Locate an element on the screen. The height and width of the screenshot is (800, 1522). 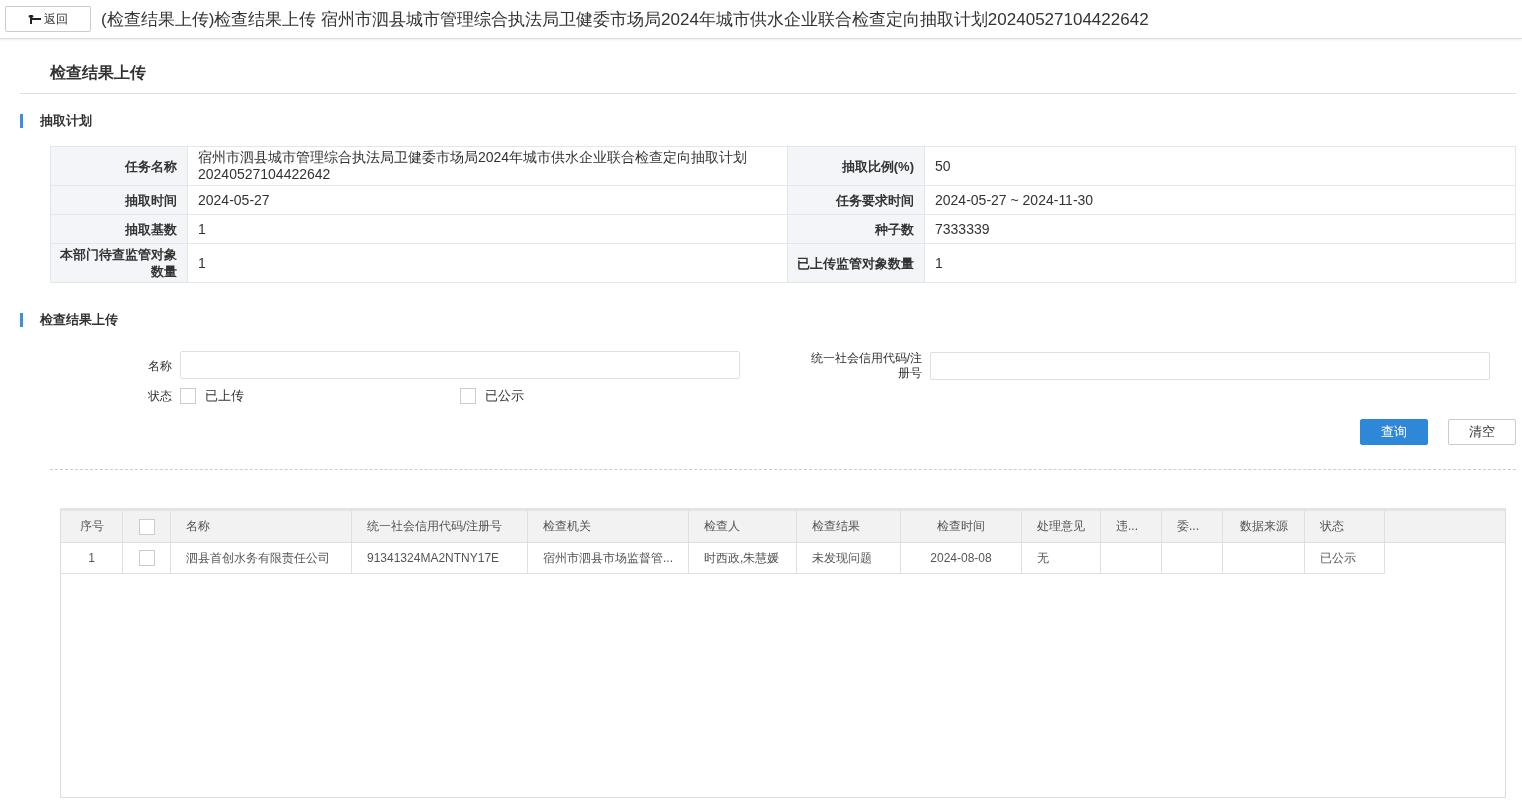
field-label: 任务要求时间 is located at coordinates (856, 200).